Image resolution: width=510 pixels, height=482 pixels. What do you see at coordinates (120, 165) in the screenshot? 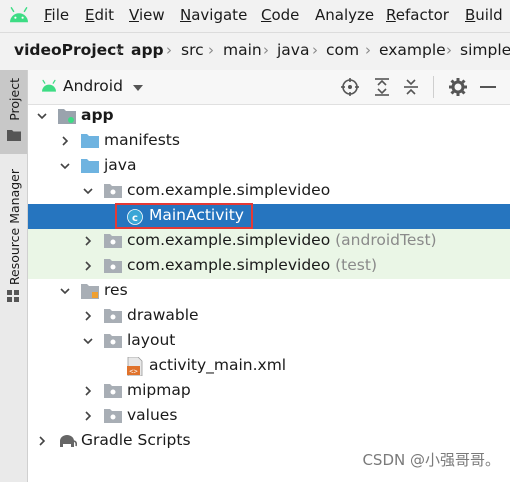
I see `tree-item-label: java` at bounding box center [120, 165].